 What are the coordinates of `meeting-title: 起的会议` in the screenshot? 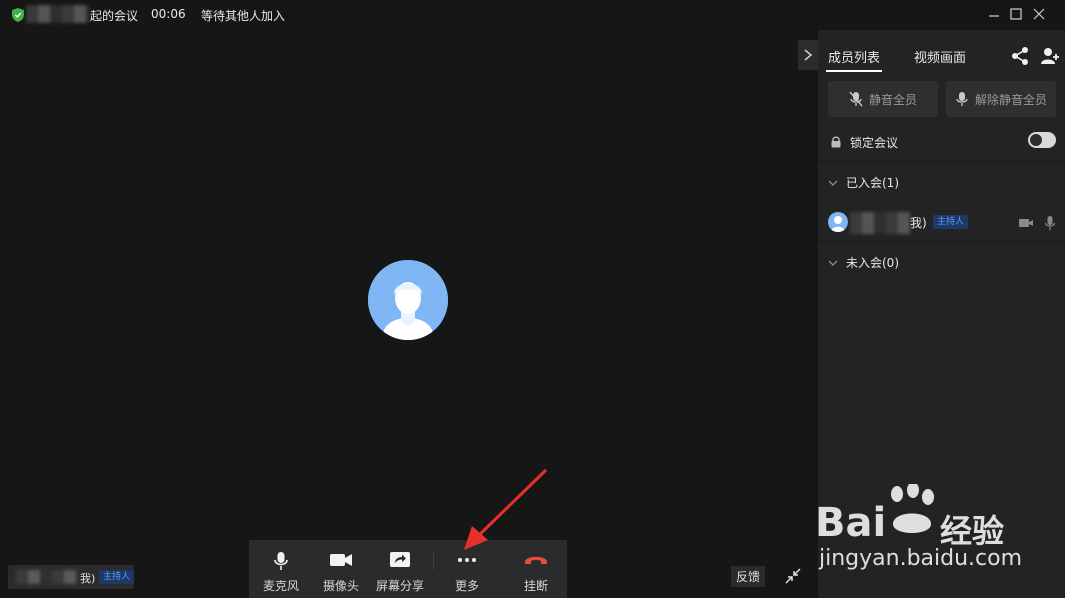 It's located at (114, 16).